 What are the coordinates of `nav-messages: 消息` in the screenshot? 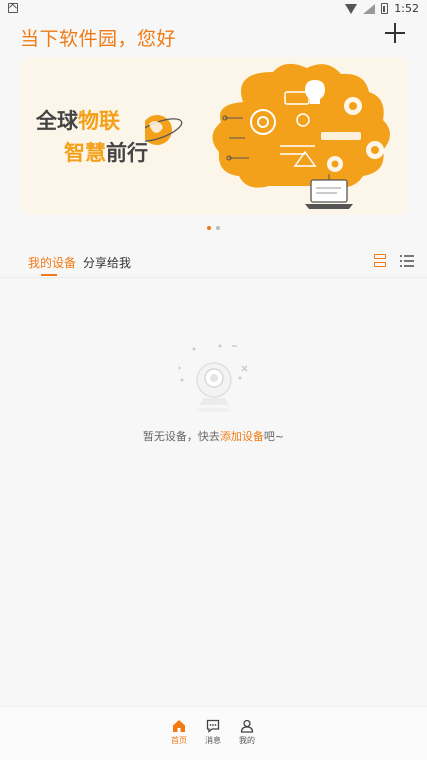 It's located at (213, 732).